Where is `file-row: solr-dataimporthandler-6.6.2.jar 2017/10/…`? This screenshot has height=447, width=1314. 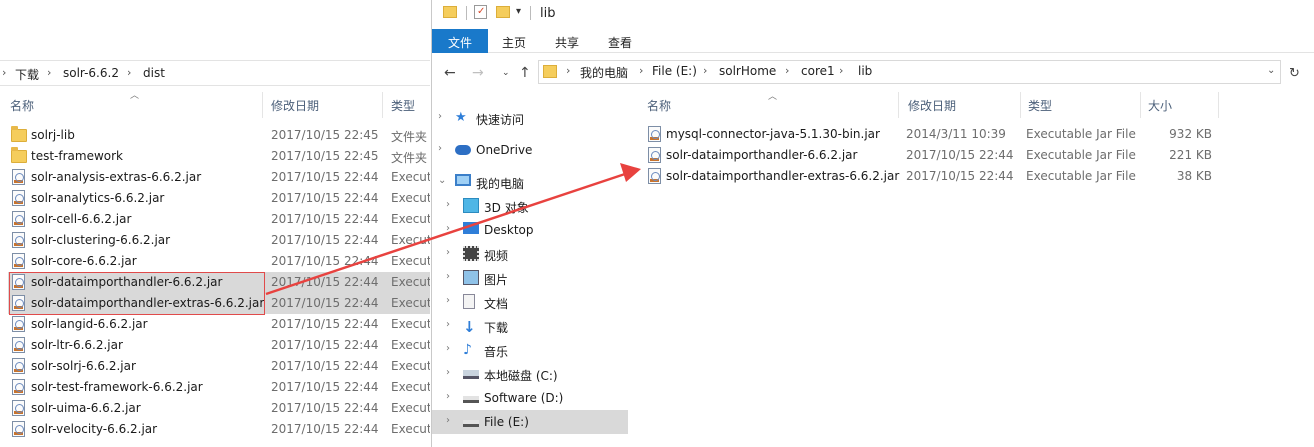
file-row: solr-dataimporthandler-6.6.2.jar 2017/10/… is located at coordinates (944, 155).